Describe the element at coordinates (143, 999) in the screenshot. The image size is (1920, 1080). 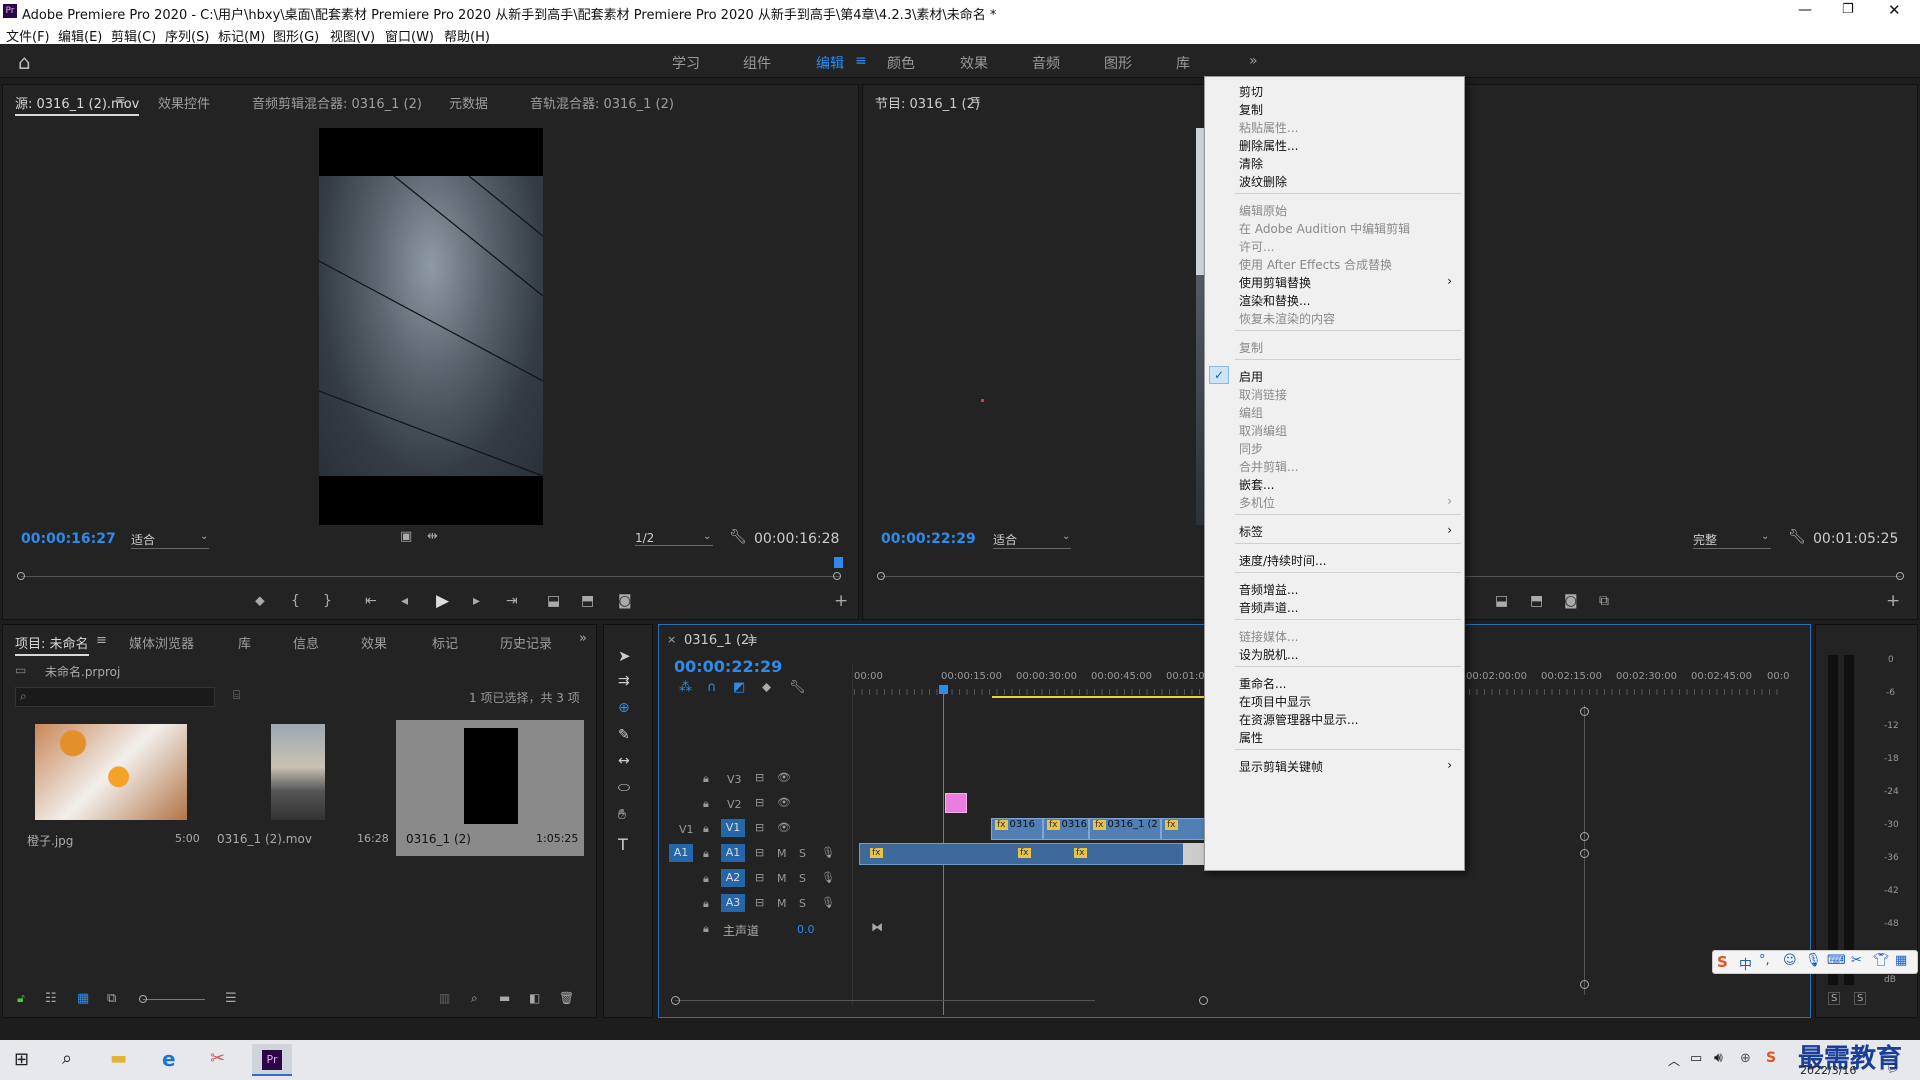
I see `zoom-slider-handle` at that location.